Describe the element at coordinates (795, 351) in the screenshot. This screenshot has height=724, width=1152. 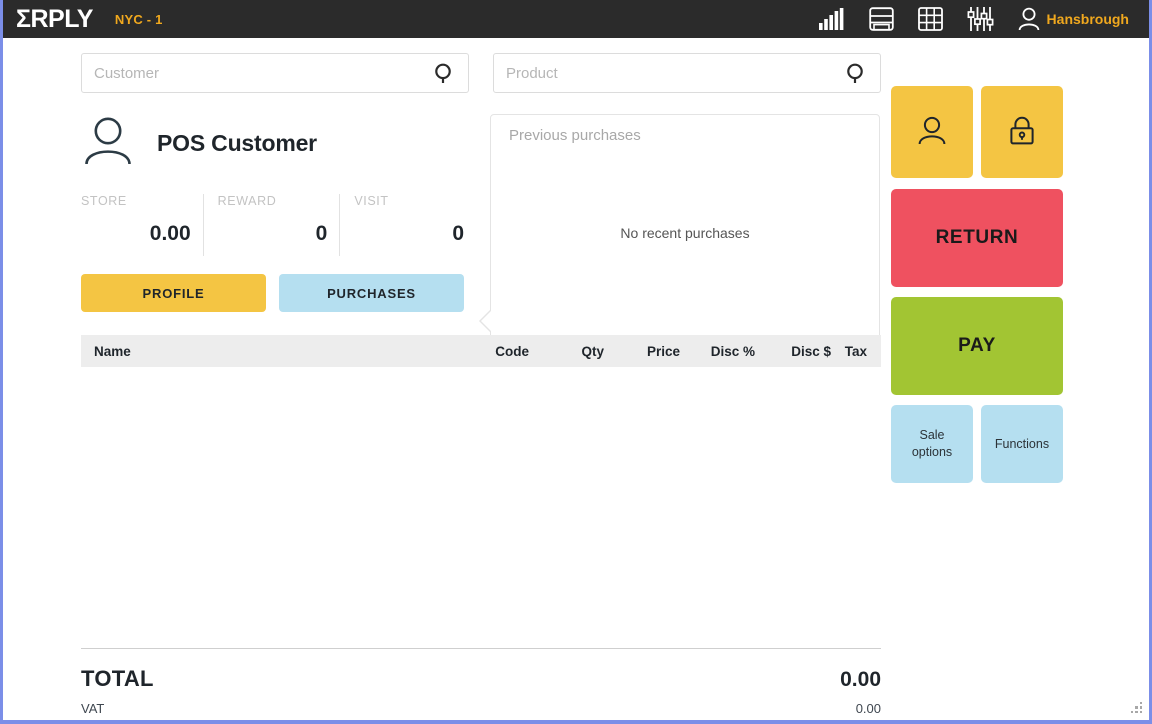
I see `column-header-disc-amount: Disc $` at that location.